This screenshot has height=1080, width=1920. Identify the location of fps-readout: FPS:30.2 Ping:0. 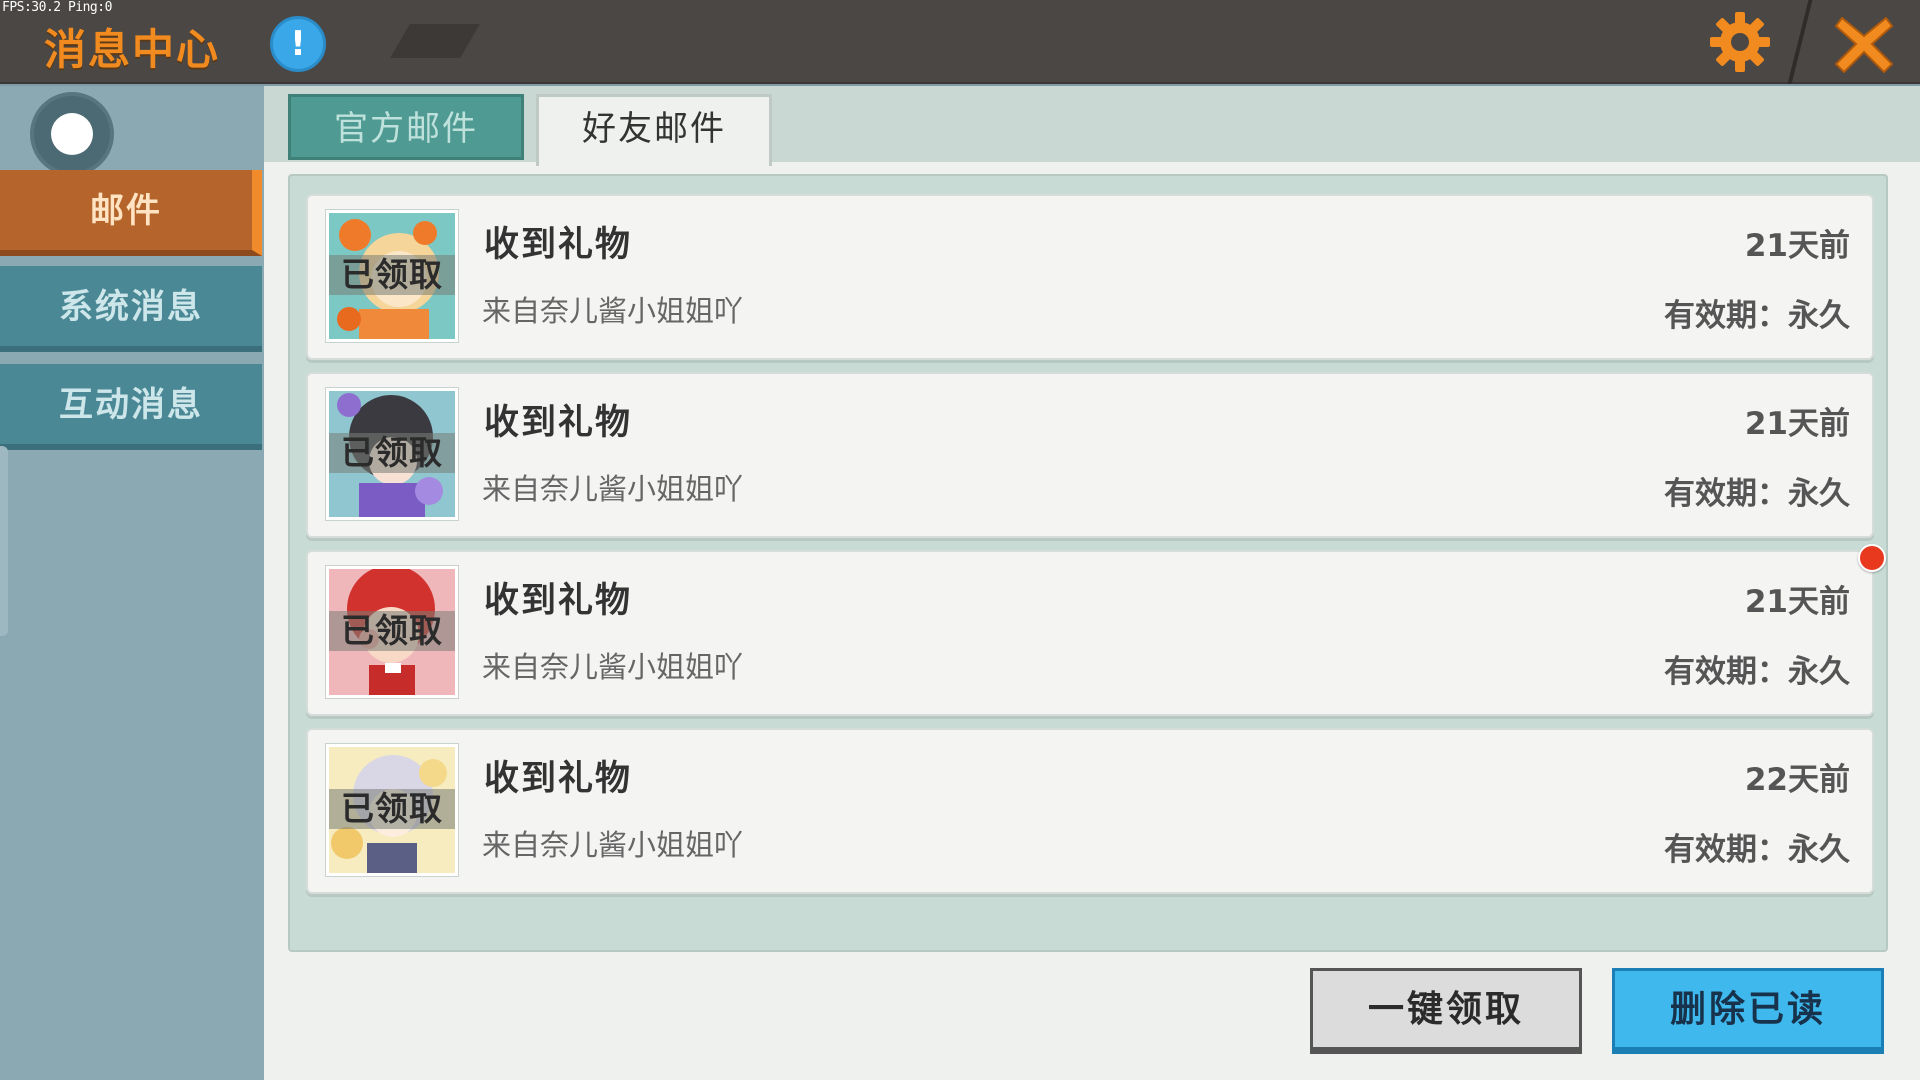
(57, 7).